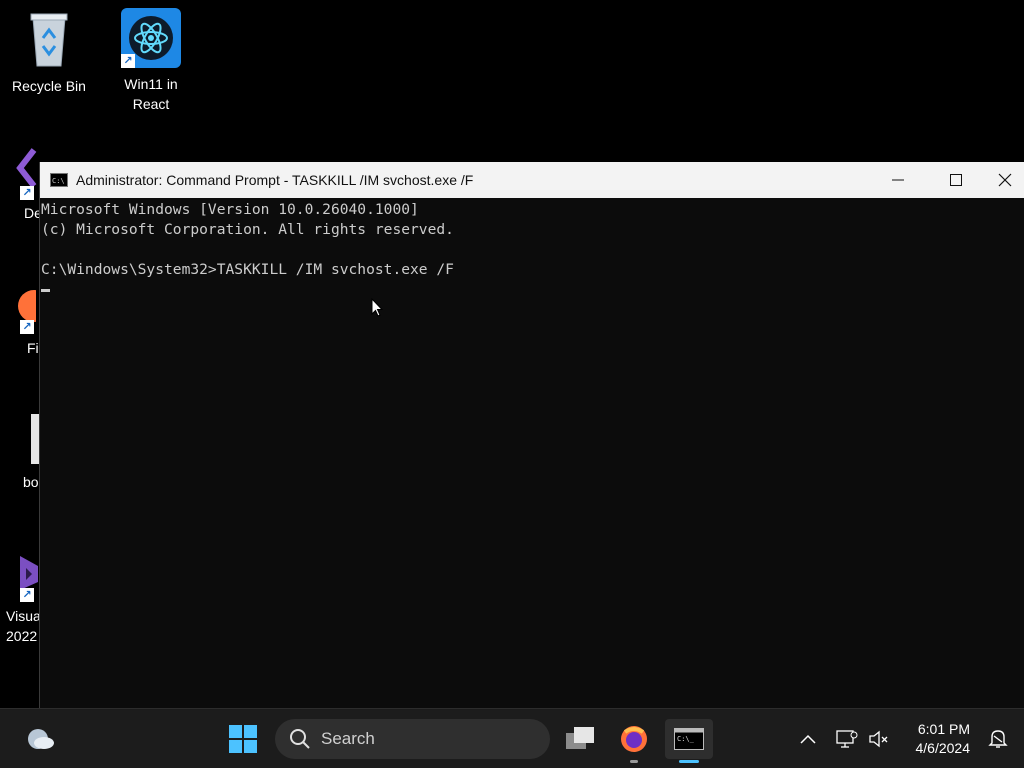 The image size is (1024, 768). Describe the element at coordinates (33, 348) in the screenshot. I see `edge-label-fi: Fi` at that location.